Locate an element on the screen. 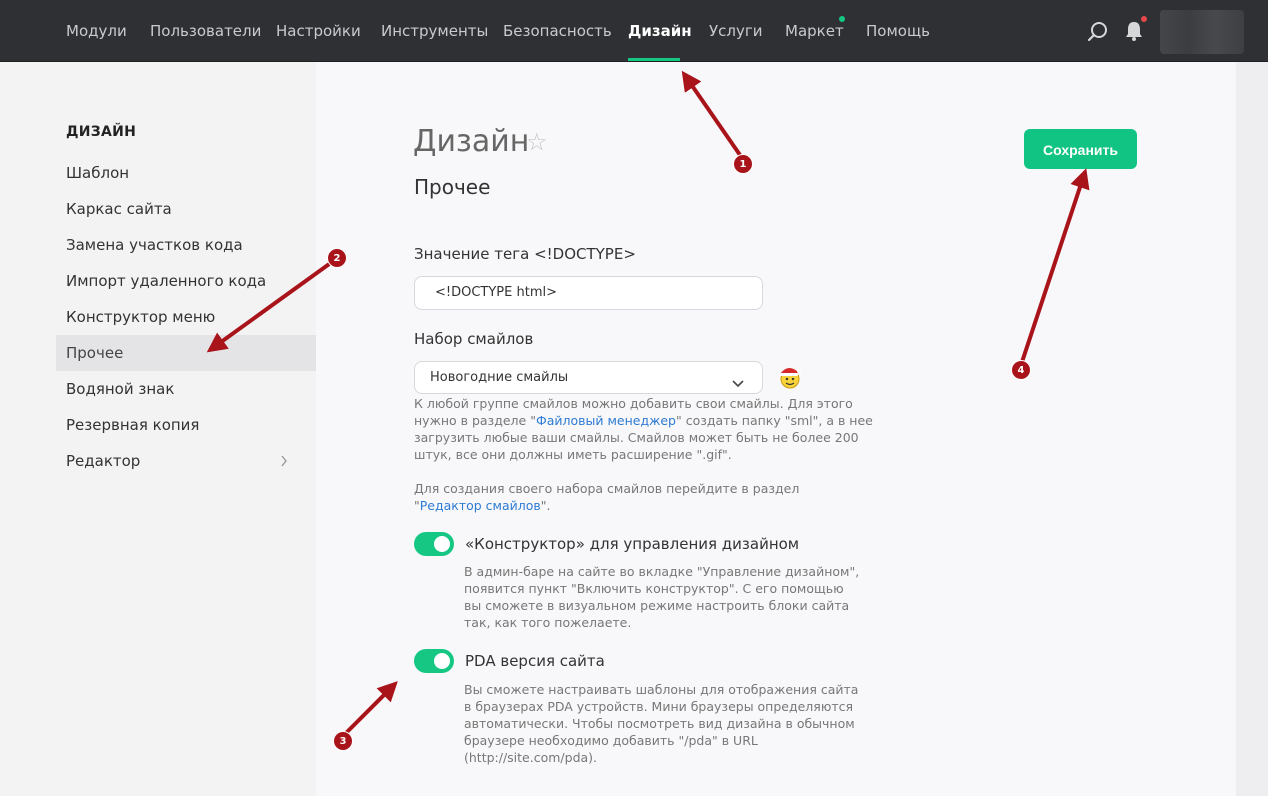 This screenshot has width=1268, height=796. sidebar-item-label: Редактор is located at coordinates (103, 461).